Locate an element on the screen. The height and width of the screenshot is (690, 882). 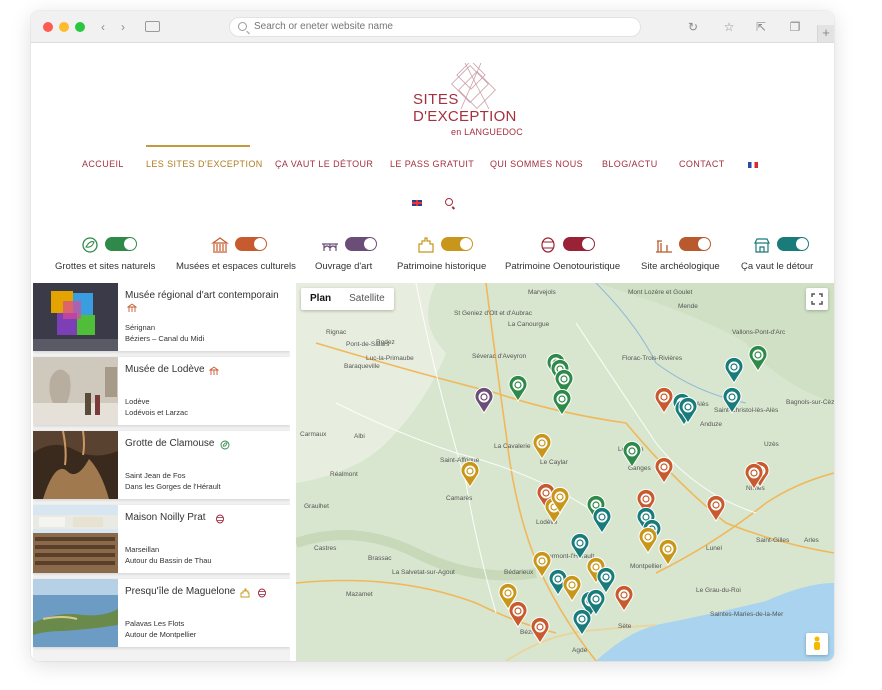
filter-label: Grottes et sites naturels is located at coordinates (105, 266).